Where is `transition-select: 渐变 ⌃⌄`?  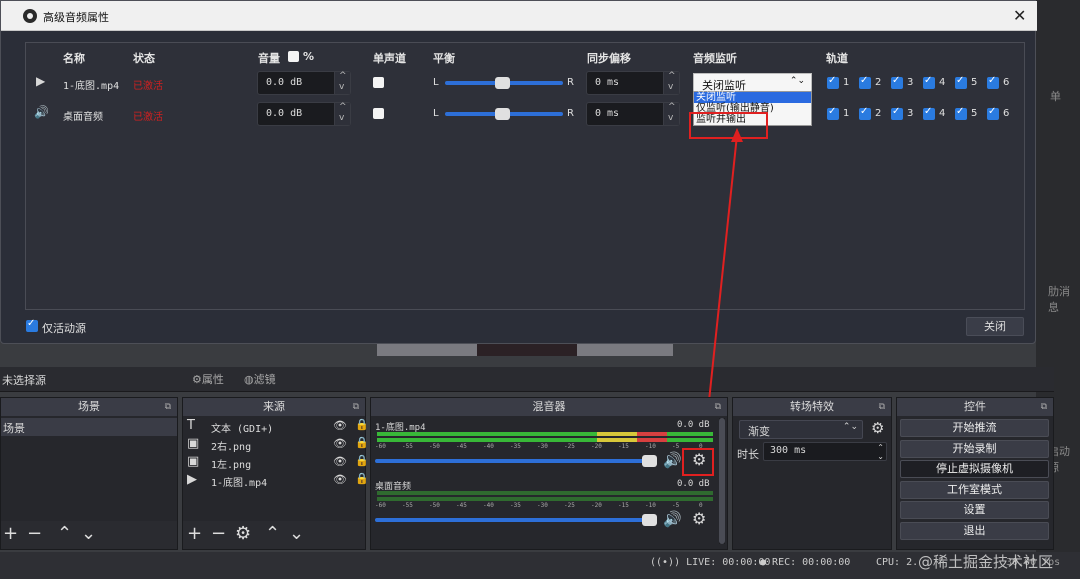 transition-select: 渐变 ⌃⌄ is located at coordinates (801, 429).